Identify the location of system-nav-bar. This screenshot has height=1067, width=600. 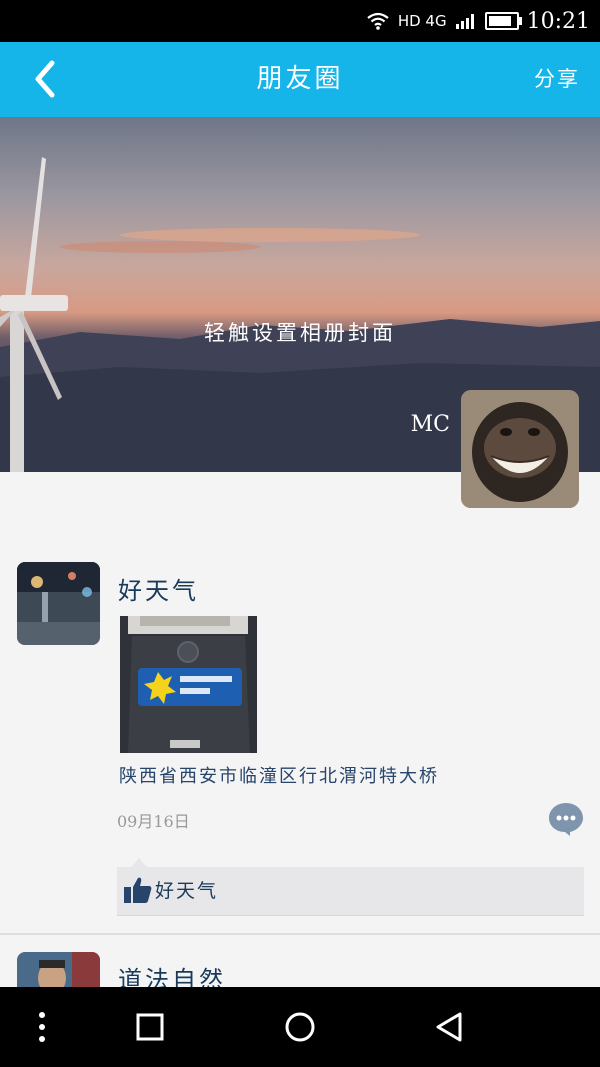
(300, 1027).